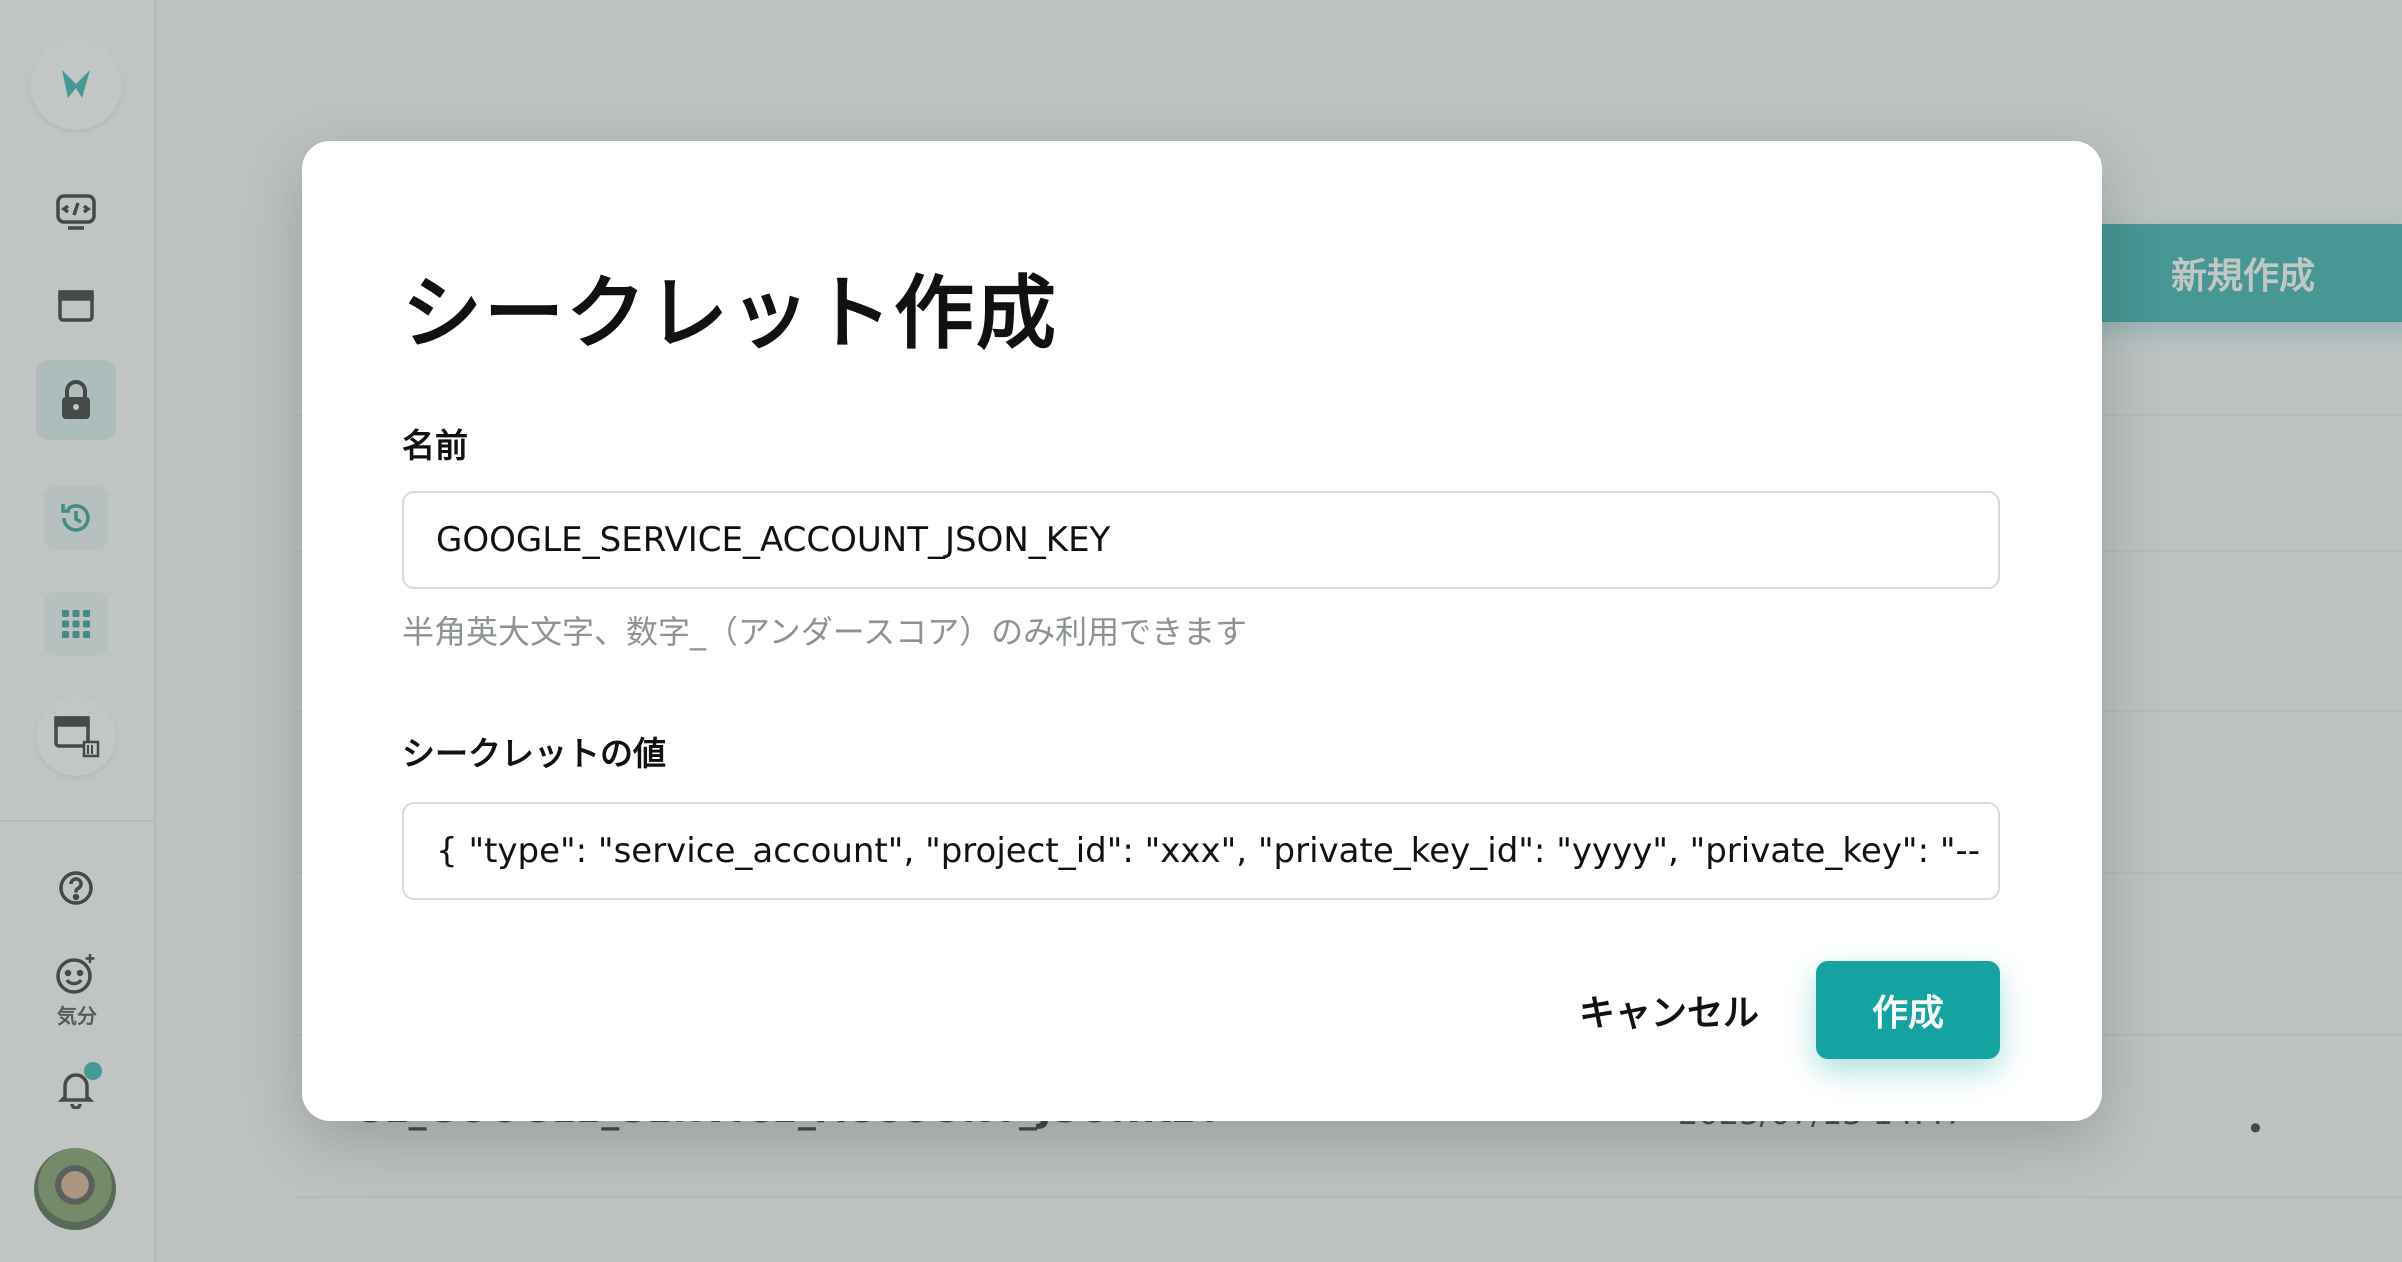  What do you see at coordinates (1669, 1010) in the screenshot?
I see `cancel-button: キャンセル` at bounding box center [1669, 1010].